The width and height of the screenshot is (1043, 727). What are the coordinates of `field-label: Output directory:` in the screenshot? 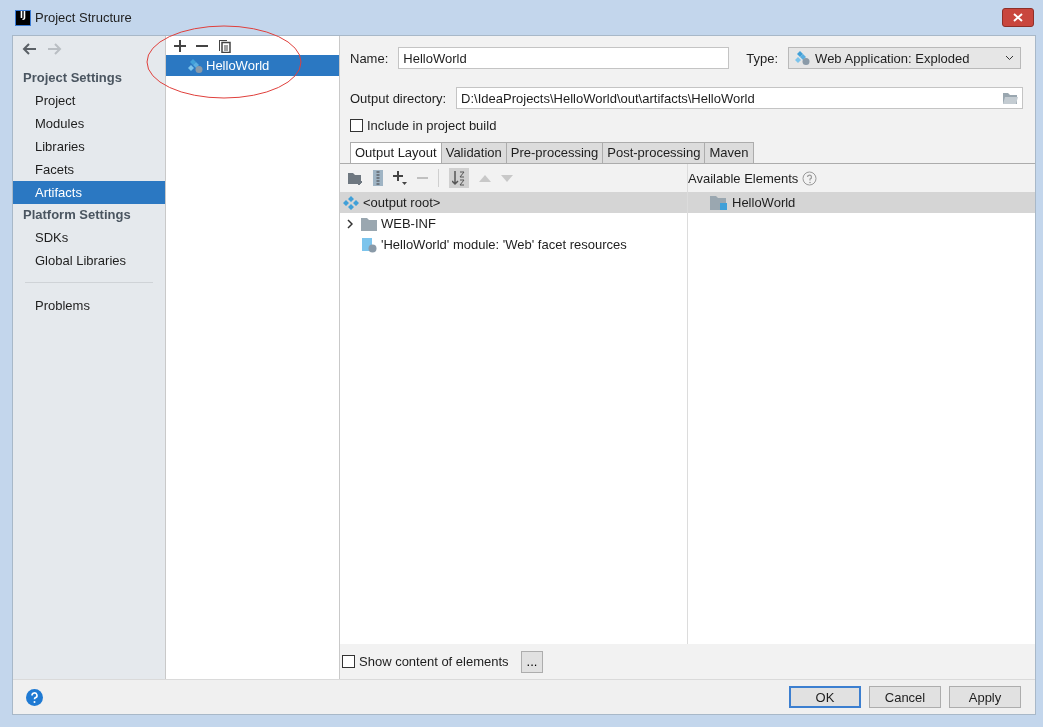 It's located at (398, 98).